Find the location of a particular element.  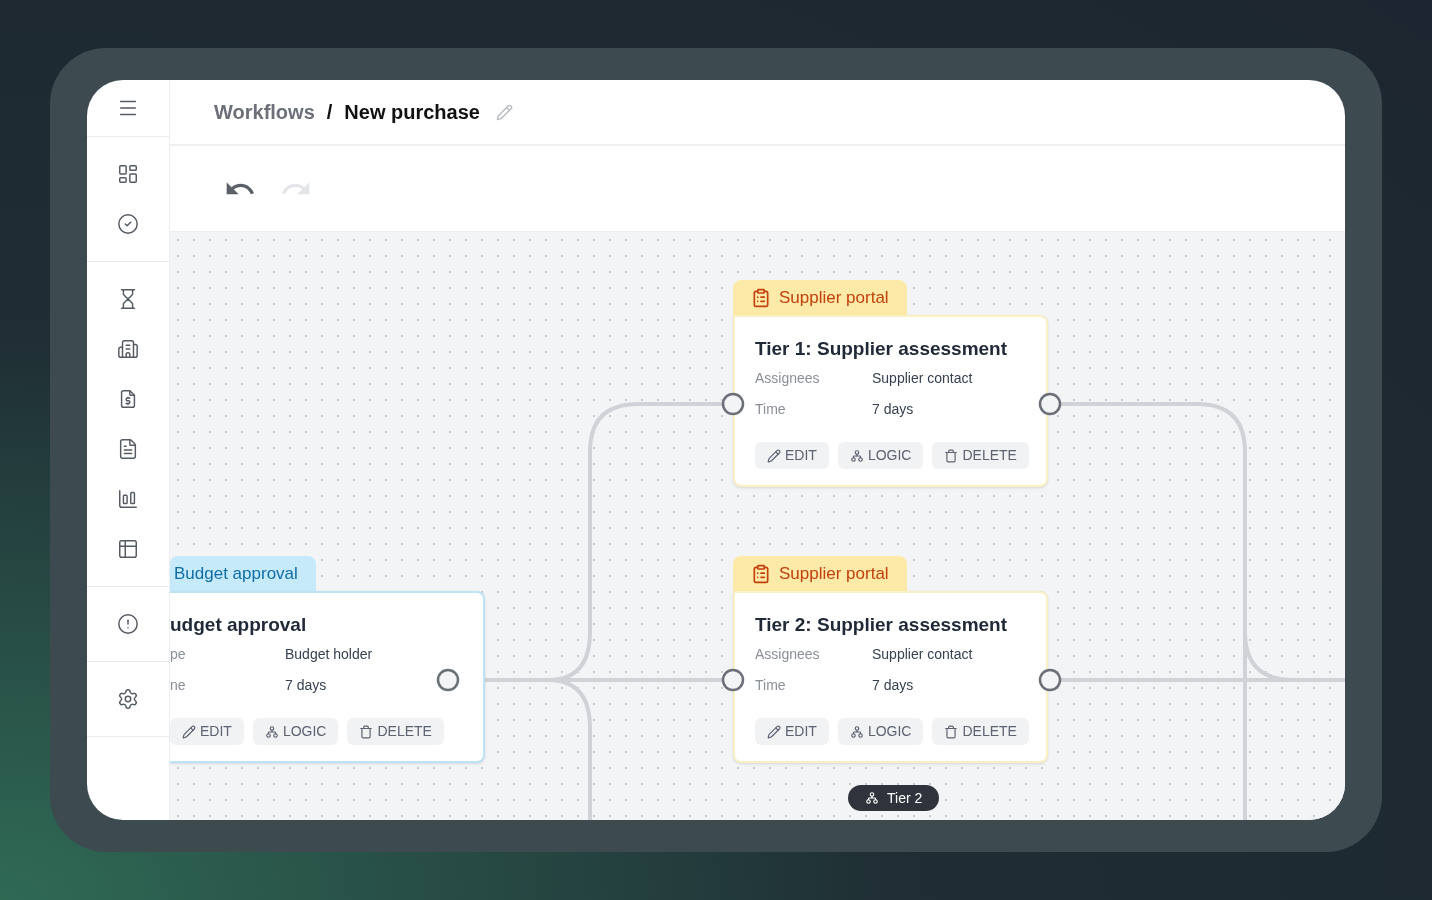

field-label: ne is located at coordinates (178, 685).